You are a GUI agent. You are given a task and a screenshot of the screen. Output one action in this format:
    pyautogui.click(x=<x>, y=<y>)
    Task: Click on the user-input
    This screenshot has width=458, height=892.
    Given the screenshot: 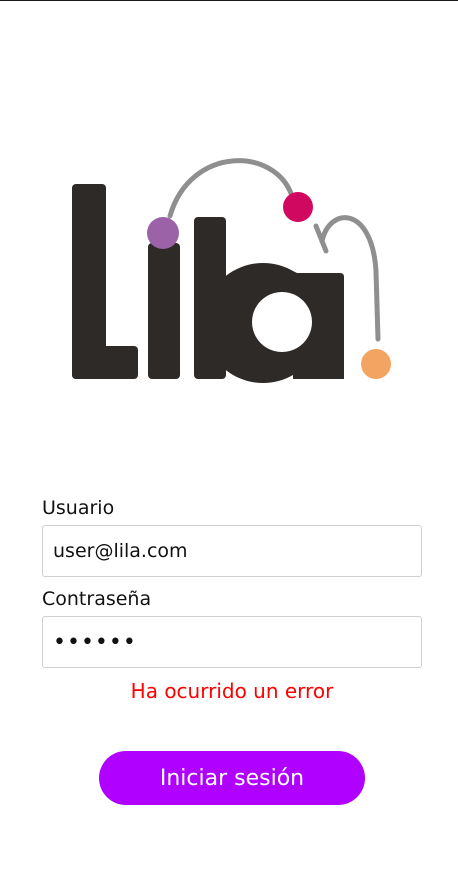 What is the action you would take?
    pyautogui.click(x=232, y=551)
    